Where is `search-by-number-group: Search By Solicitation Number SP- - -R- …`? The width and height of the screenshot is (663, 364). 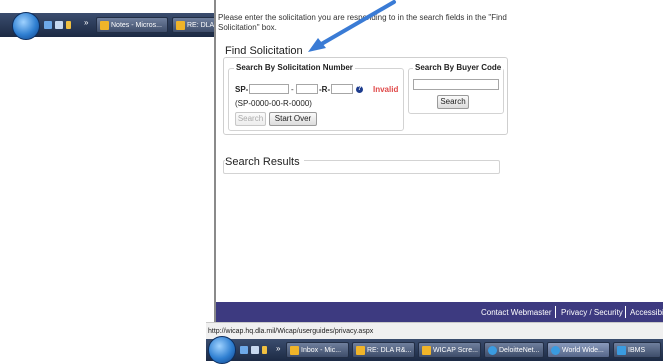 search-by-number-group: Search By Solicitation Number SP- - -R- … is located at coordinates (316, 97).